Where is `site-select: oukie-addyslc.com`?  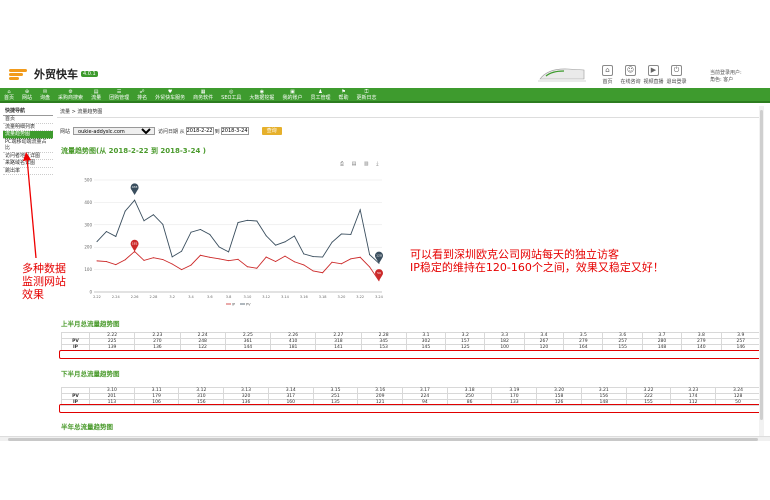
site-select: oukie-addyslc.com is located at coordinates (114, 131).